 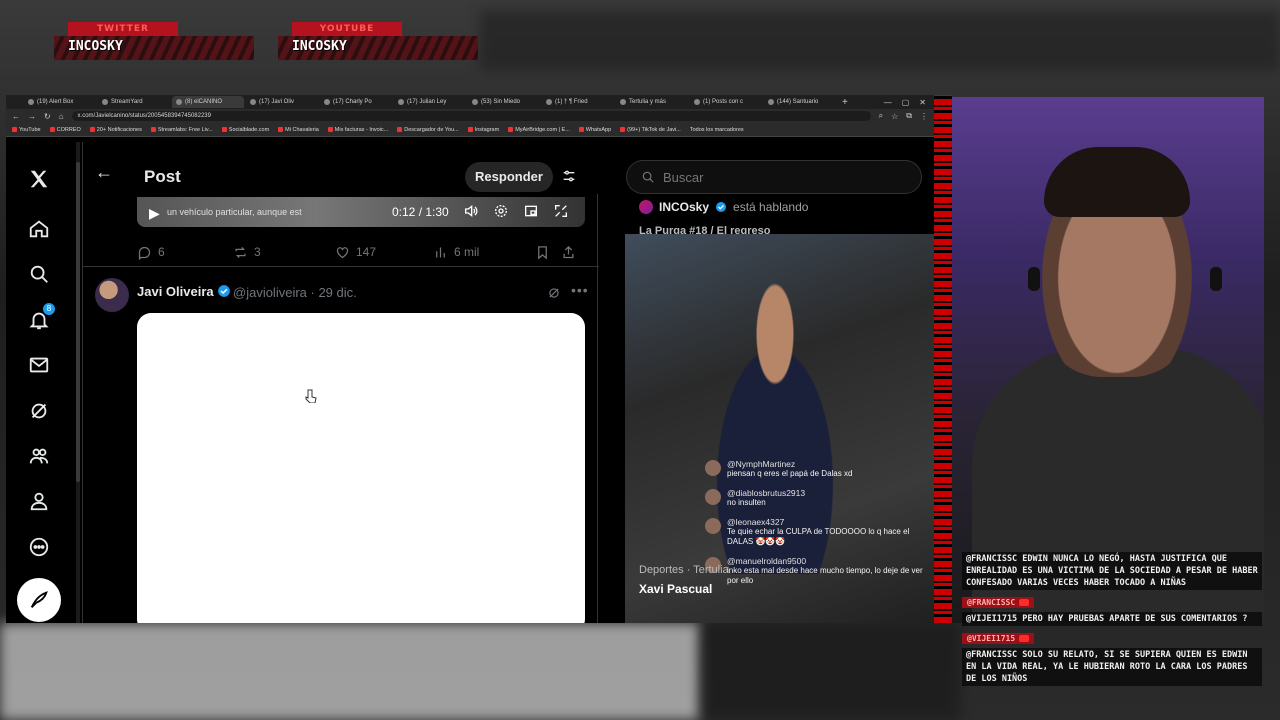 What do you see at coordinates (208, 102) in the screenshot?
I see `browser-tab-active: (8) elCANINO` at bounding box center [208, 102].